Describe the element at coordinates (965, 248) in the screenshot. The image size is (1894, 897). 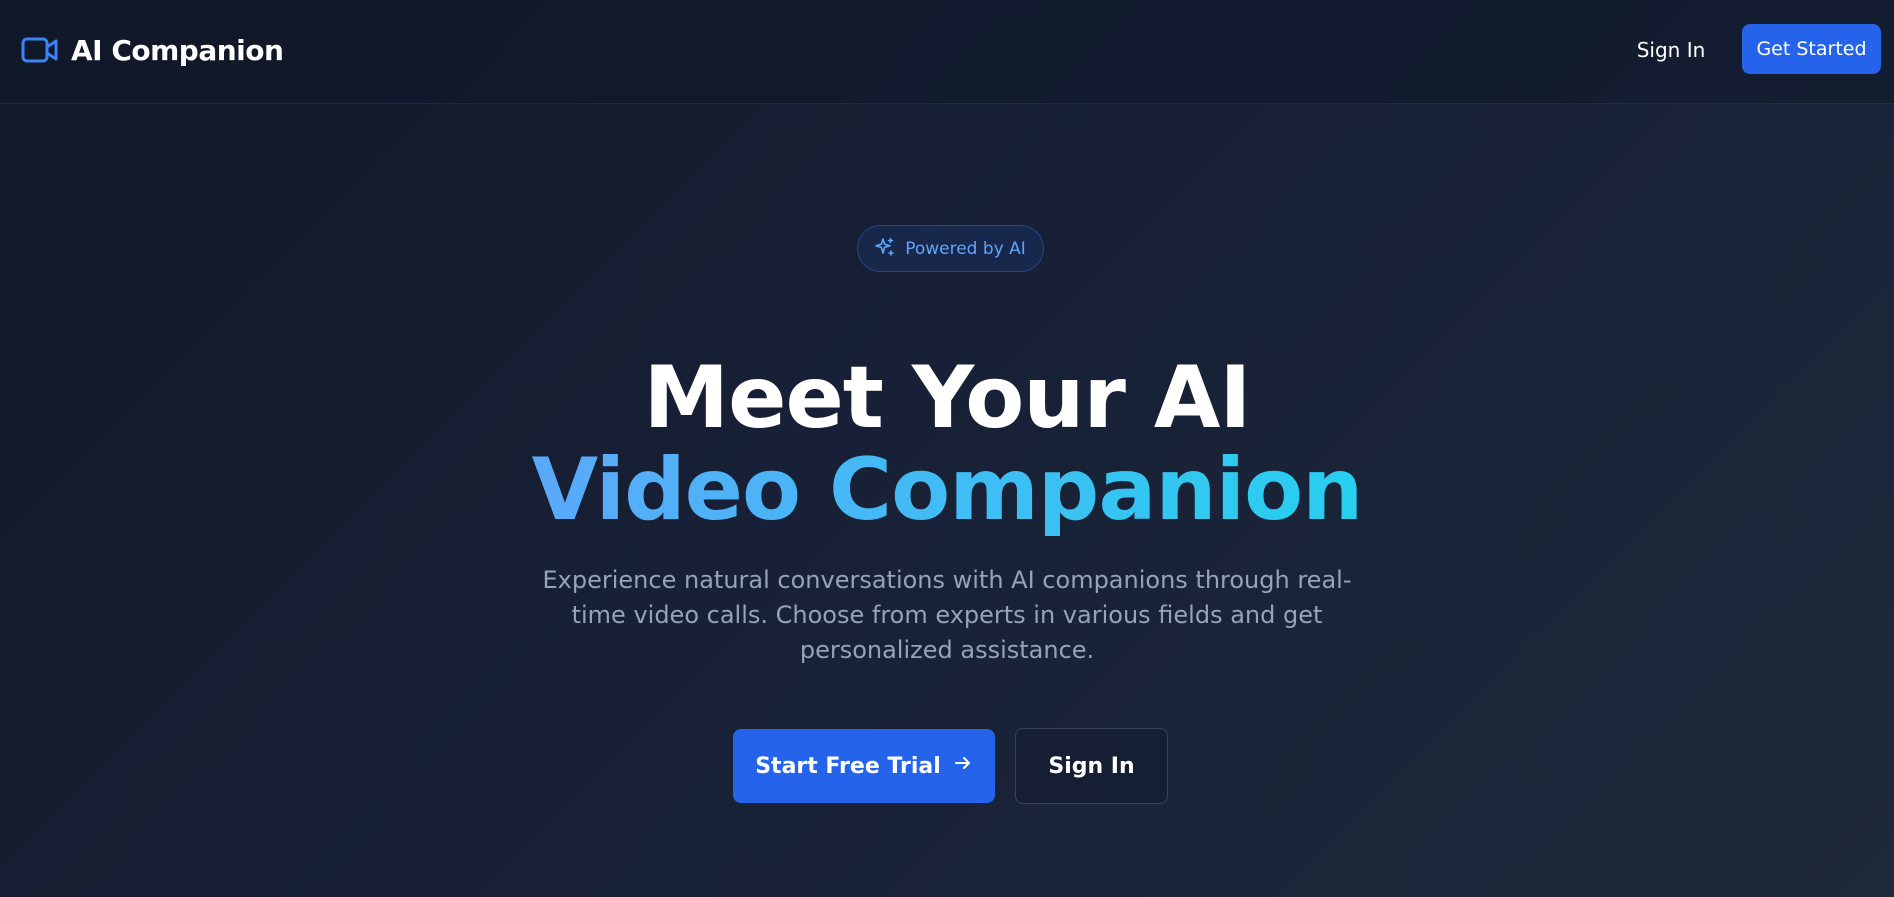
I see `badge-label: Powered by AI` at that location.